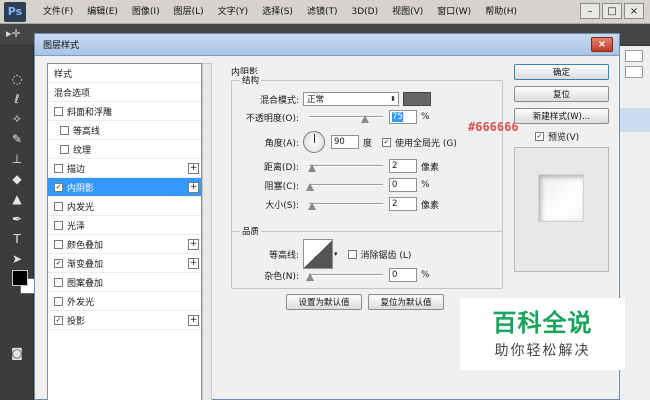 The image size is (650, 400). What do you see at coordinates (124, 206) in the screenshot?
I see `style-list-item: 内发光` at bounding box center [124, 206].